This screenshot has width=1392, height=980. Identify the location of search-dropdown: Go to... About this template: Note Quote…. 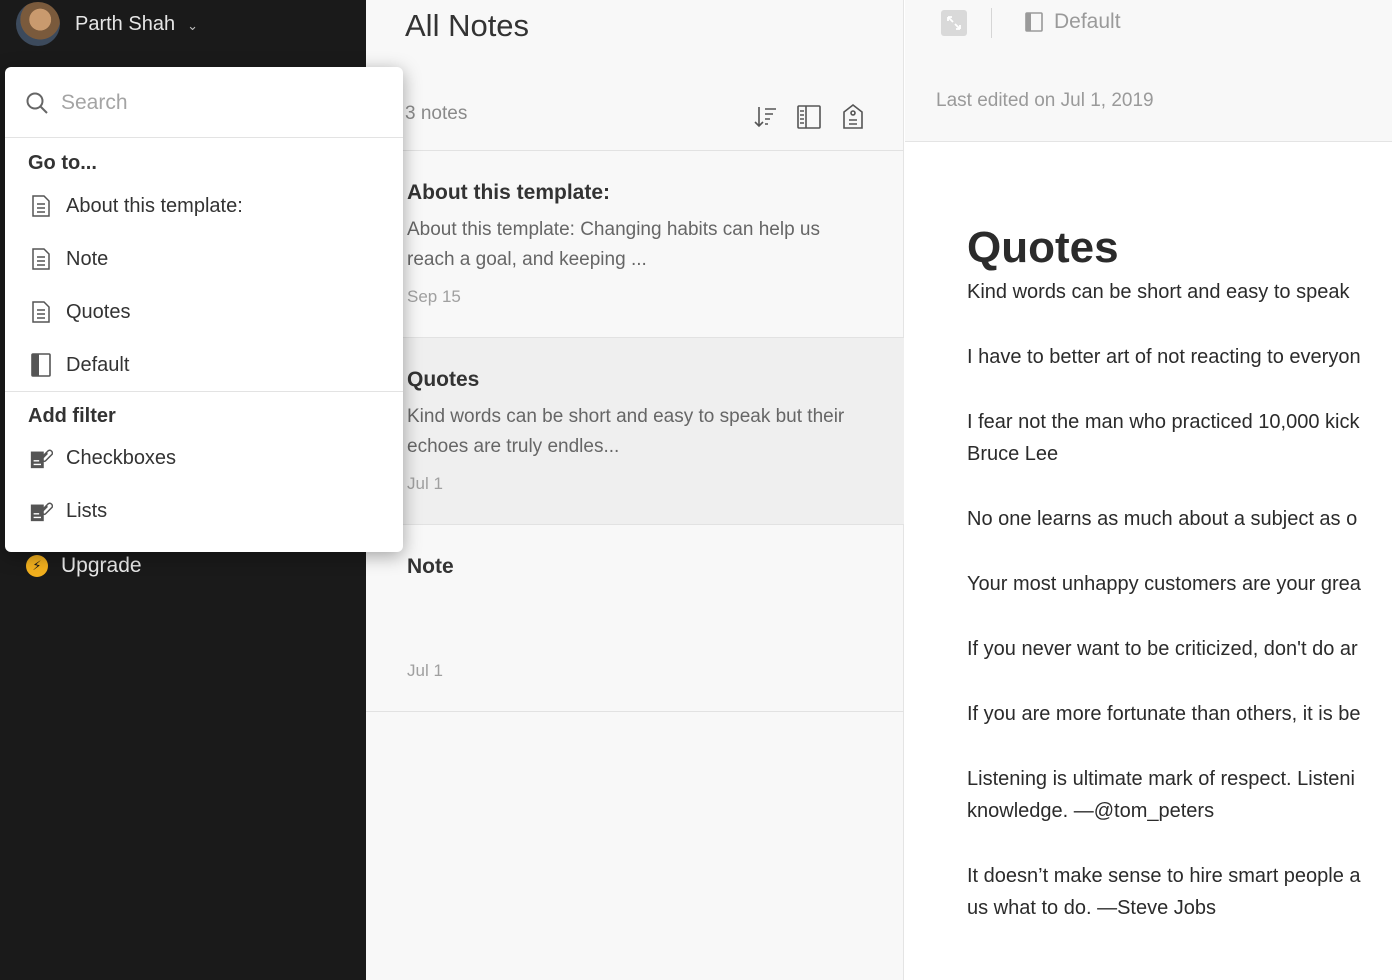
(204, 309).